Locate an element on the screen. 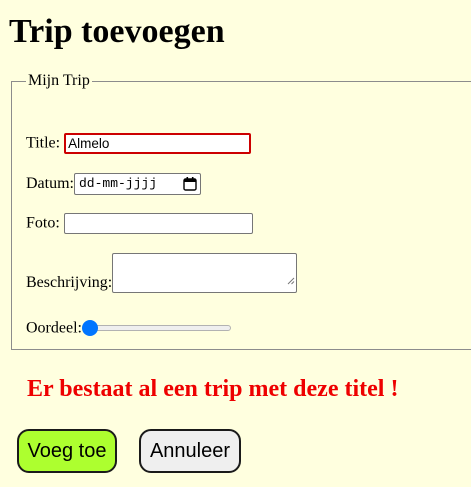  title-row: Title: Almelo is located at coordinates (139, 143).